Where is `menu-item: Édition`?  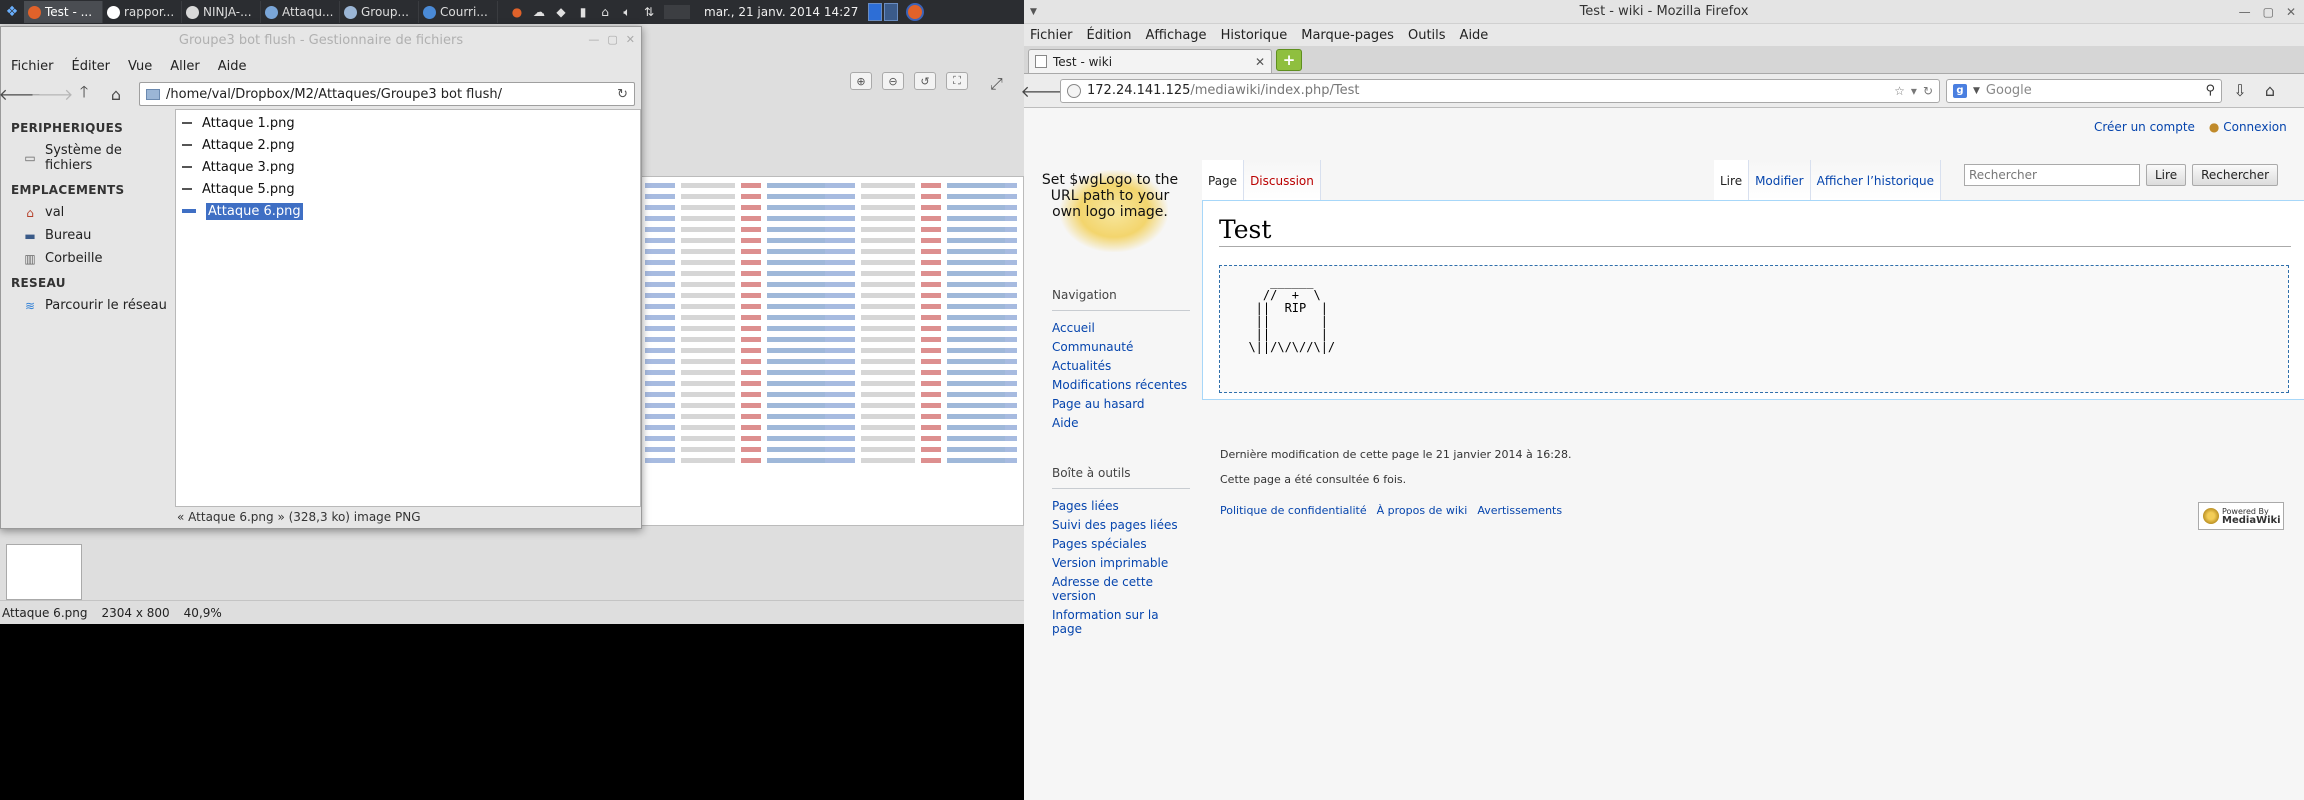 menu-item: Édition is located at coordinates (1109, 35).